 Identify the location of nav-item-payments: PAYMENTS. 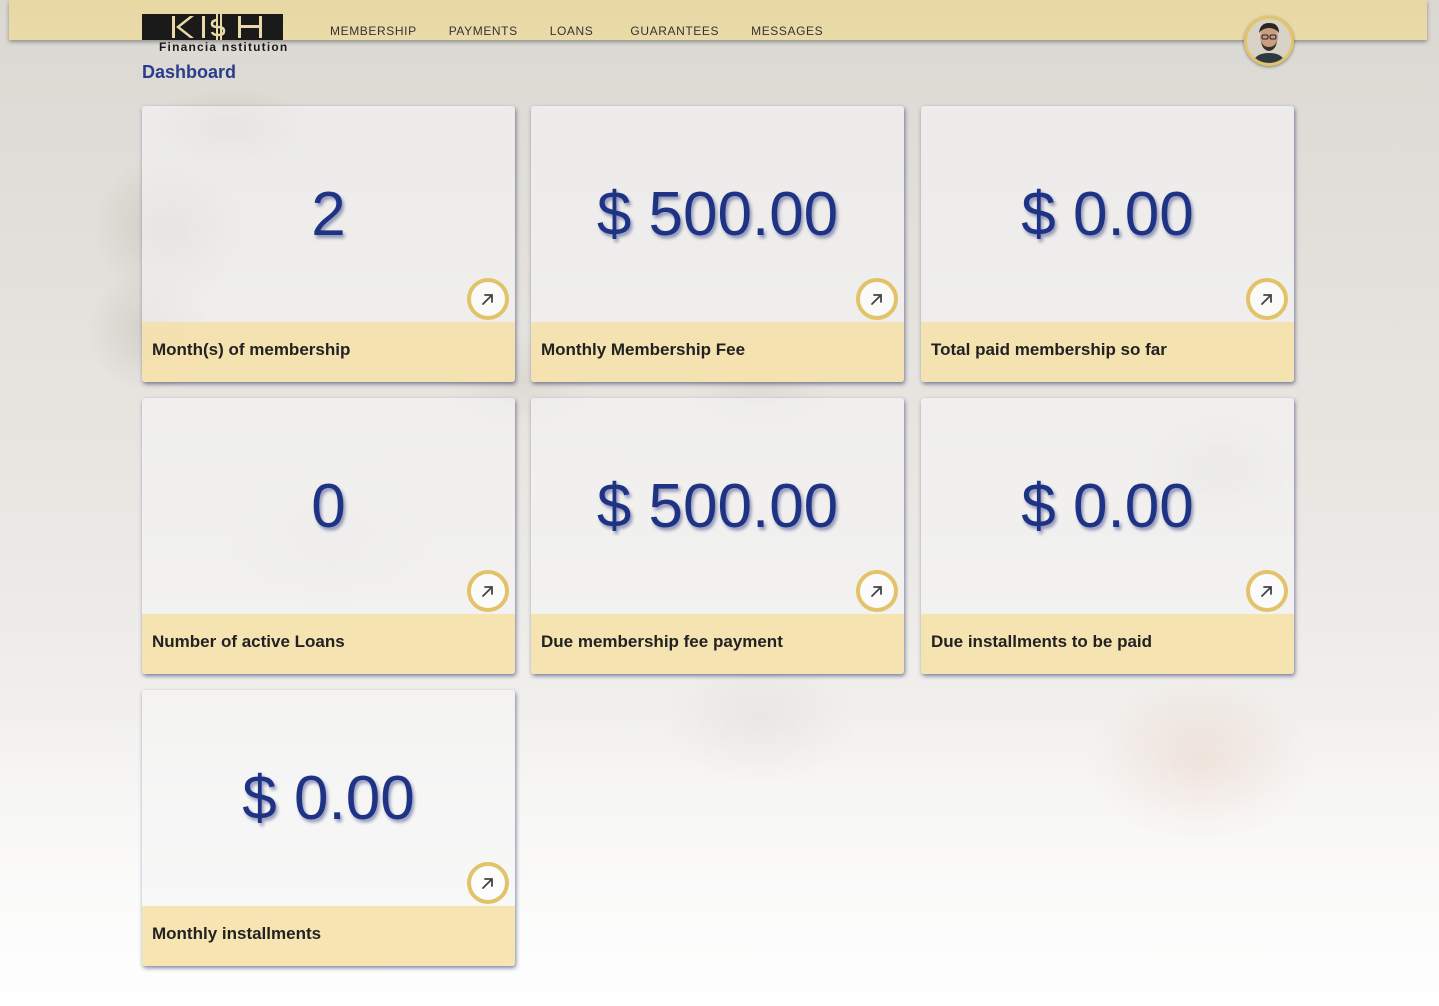
(483, 31).